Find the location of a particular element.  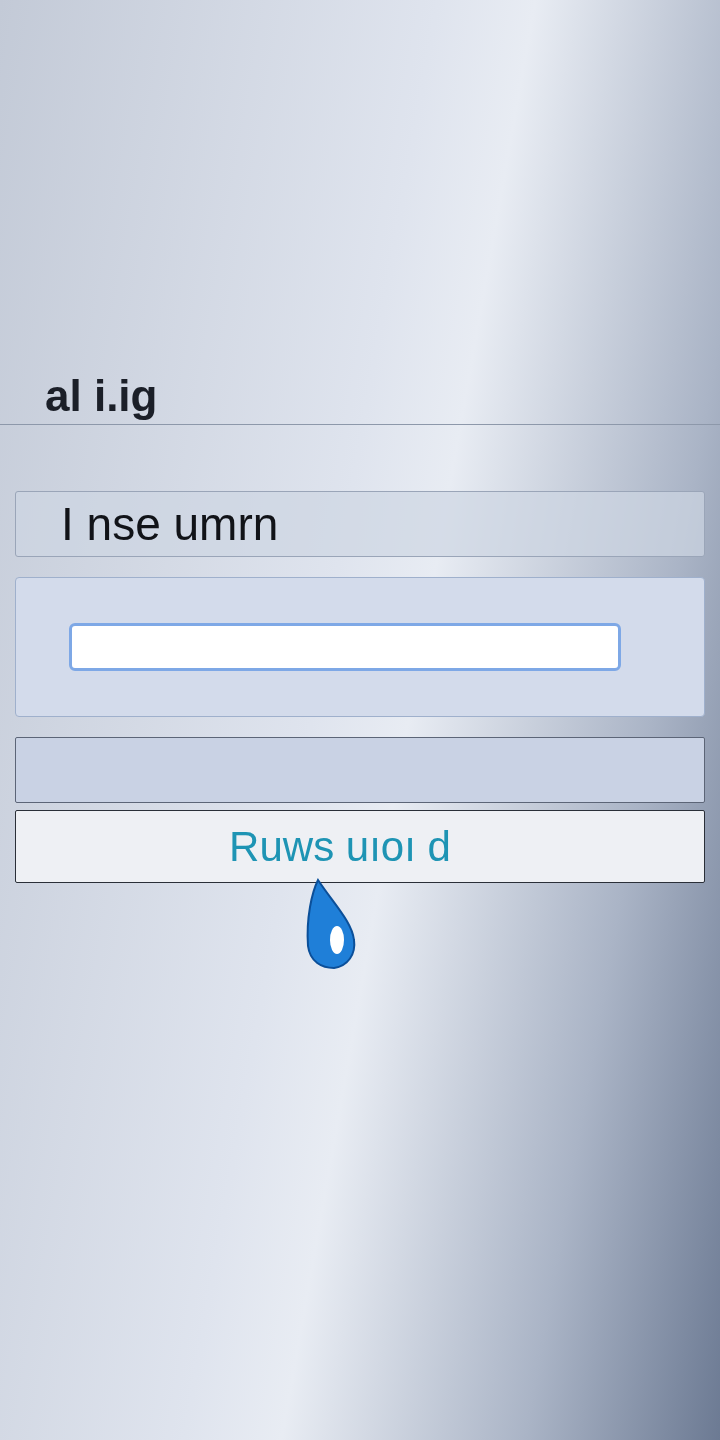

blank-field is located at coordinates (360, 770).